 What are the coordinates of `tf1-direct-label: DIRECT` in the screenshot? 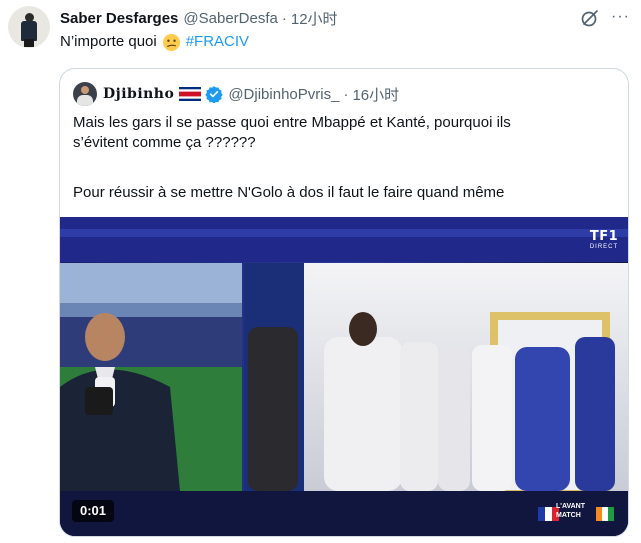 It's located at (604, 247).